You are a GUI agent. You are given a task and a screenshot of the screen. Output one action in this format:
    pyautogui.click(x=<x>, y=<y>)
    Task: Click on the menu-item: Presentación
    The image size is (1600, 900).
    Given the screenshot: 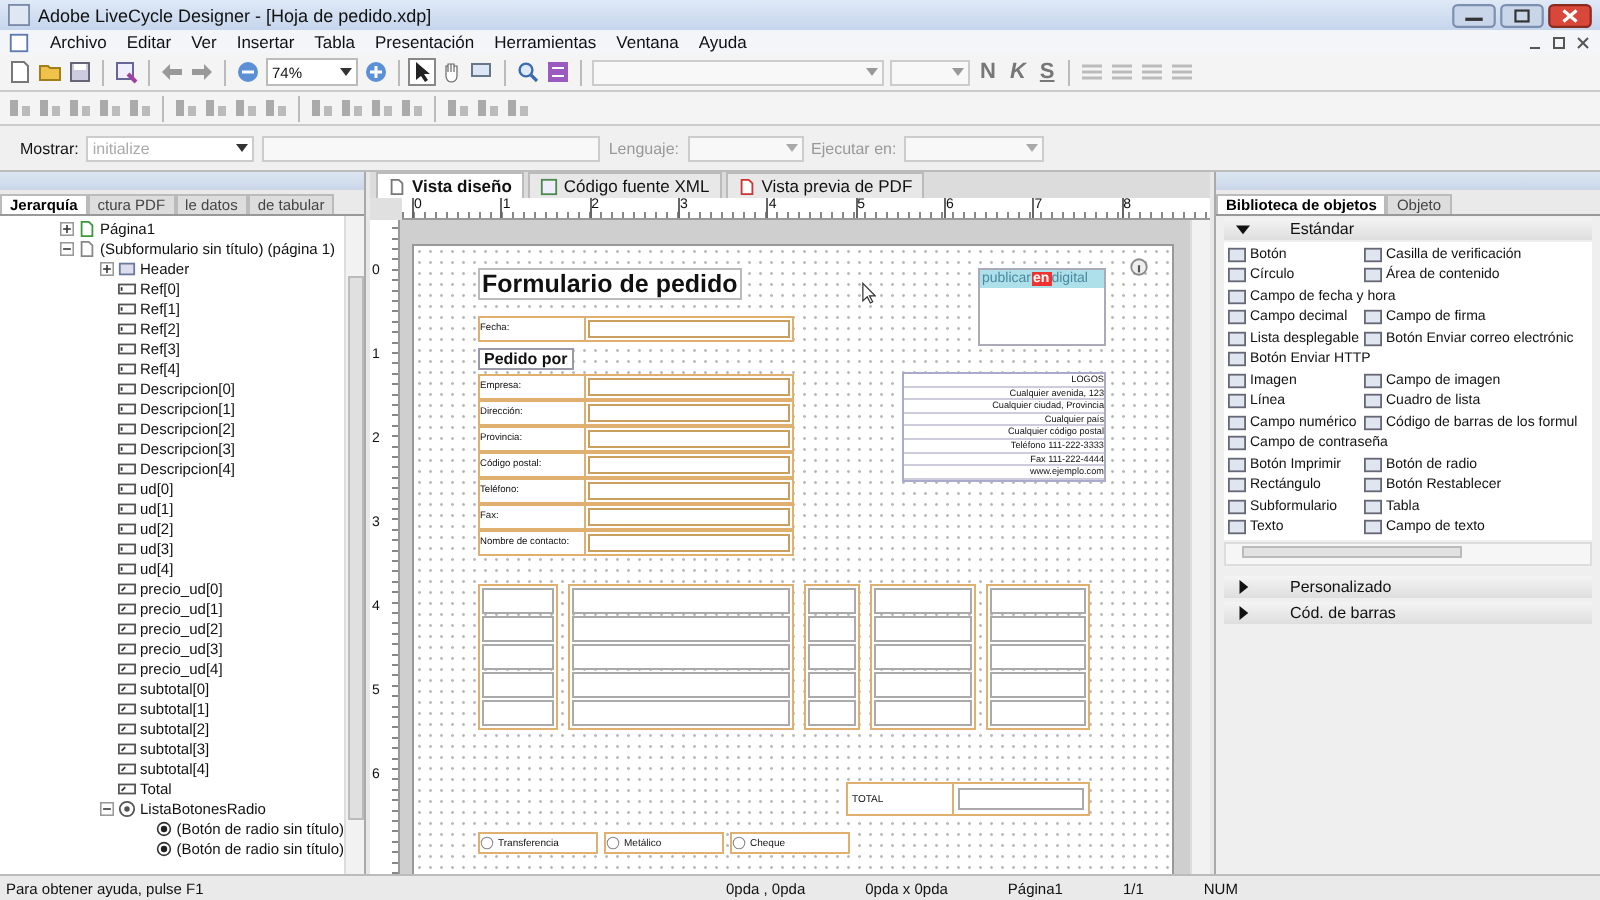 What is the action you would take?
    pyautogui.click(x=424, y=42)
    